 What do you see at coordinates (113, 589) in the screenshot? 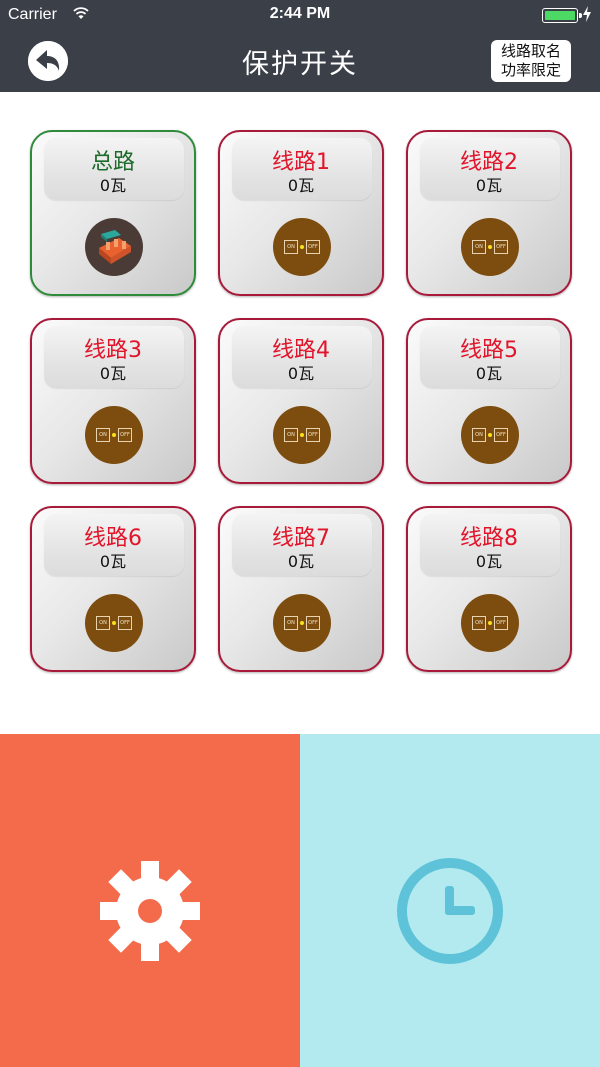
I see `card-line-6: 线路6 0瓦 ON OFF` at bounding box center [113, 589].